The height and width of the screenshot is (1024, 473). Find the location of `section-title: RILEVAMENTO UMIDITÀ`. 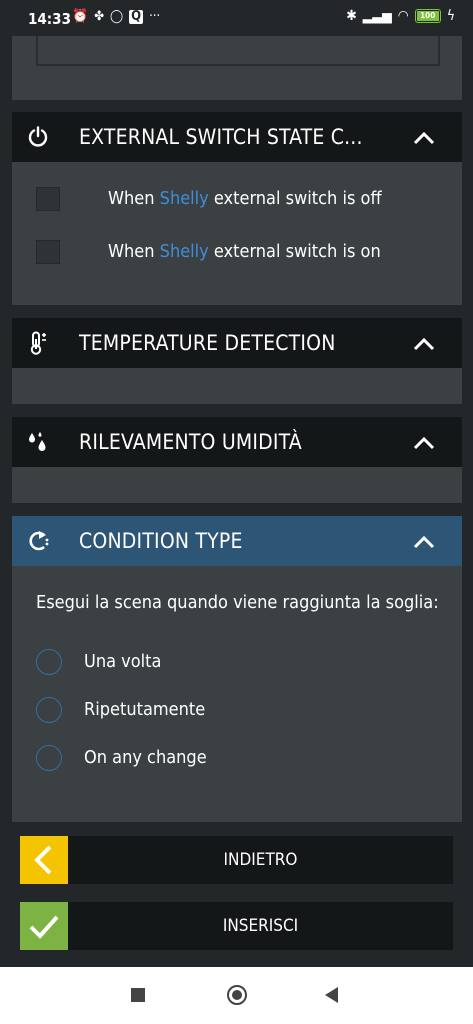

section-title: RILEVAMENTO UMIDITÀ is located at coordinates (190, 442).